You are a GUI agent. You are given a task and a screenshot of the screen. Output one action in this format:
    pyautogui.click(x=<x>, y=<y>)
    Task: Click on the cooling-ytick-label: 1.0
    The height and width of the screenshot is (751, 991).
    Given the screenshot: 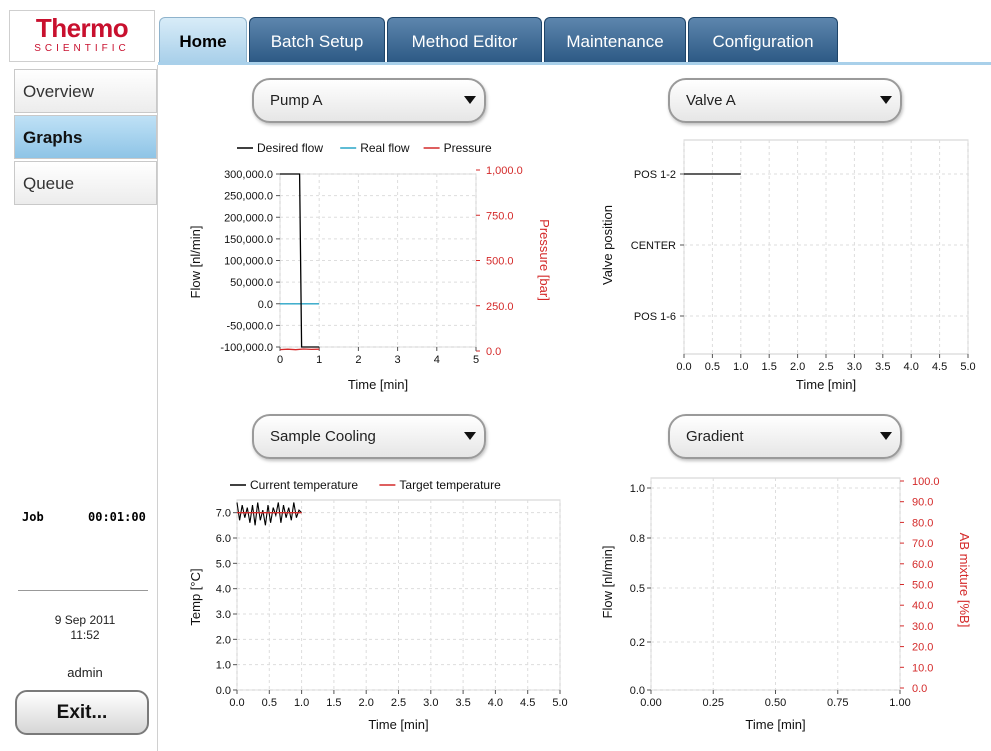 What is the action you would take?
    pyautogui.click(x=223, y=666)
    